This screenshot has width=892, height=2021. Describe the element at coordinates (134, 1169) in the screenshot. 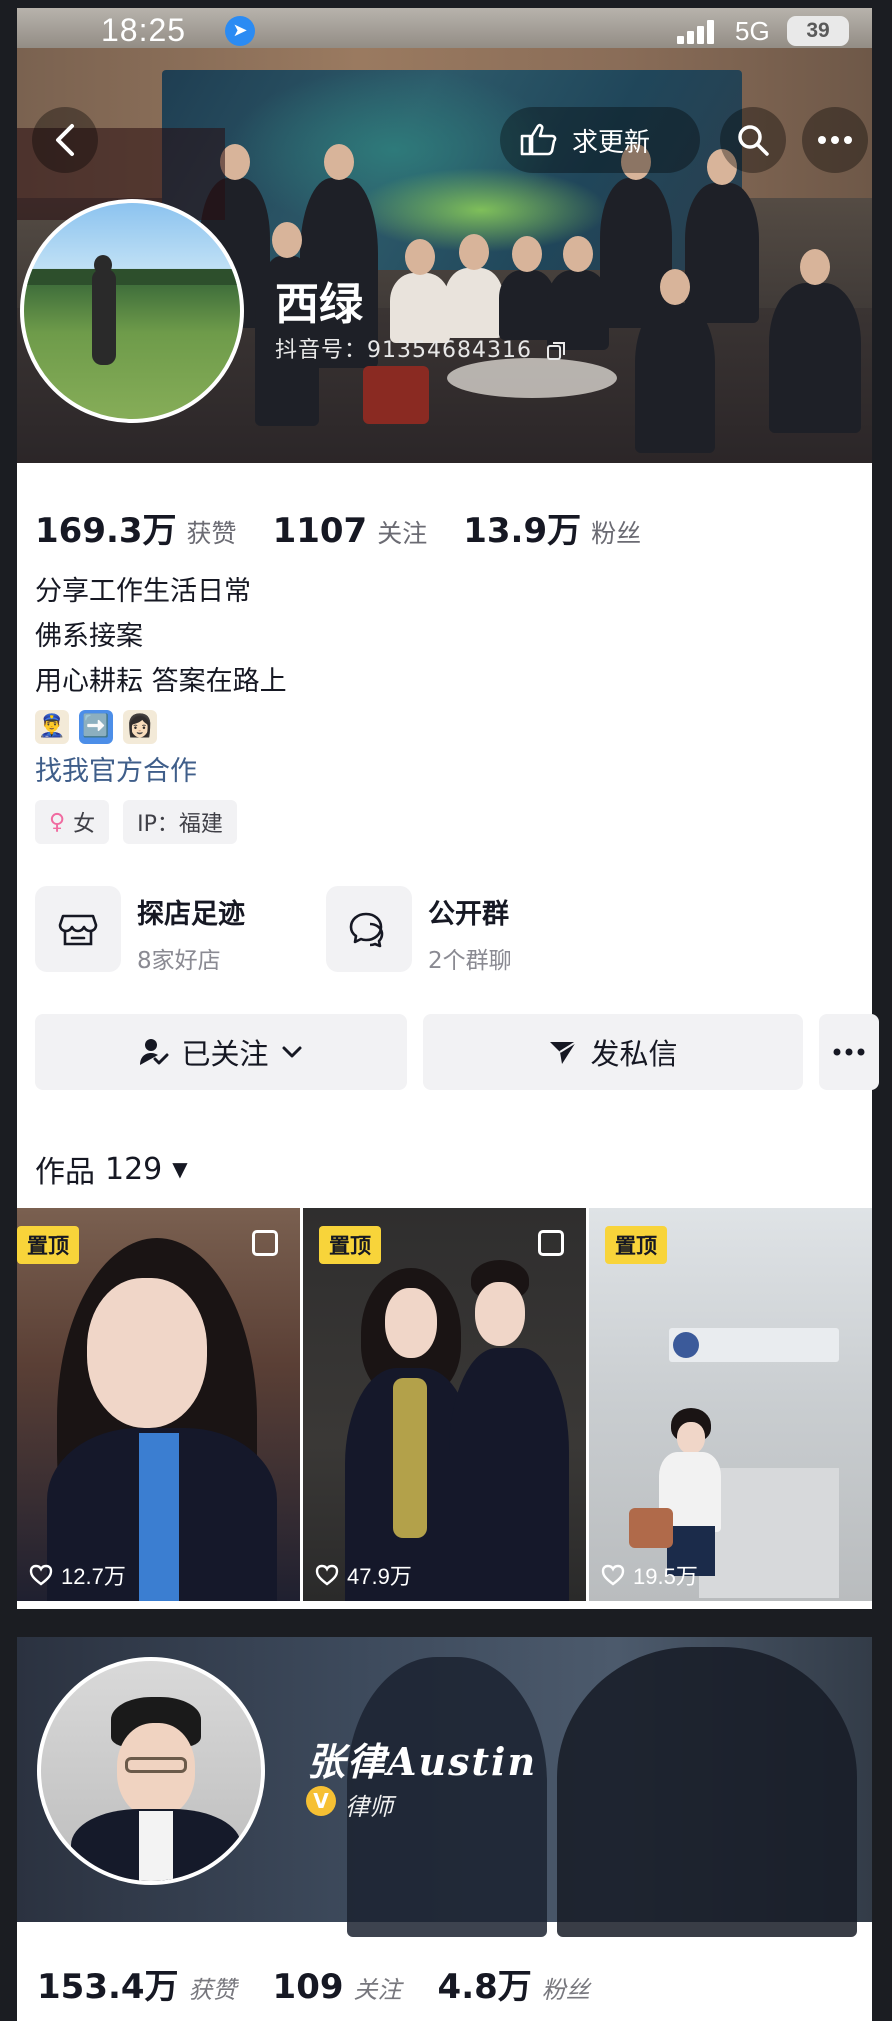

I see `works-count: 129` at that location.